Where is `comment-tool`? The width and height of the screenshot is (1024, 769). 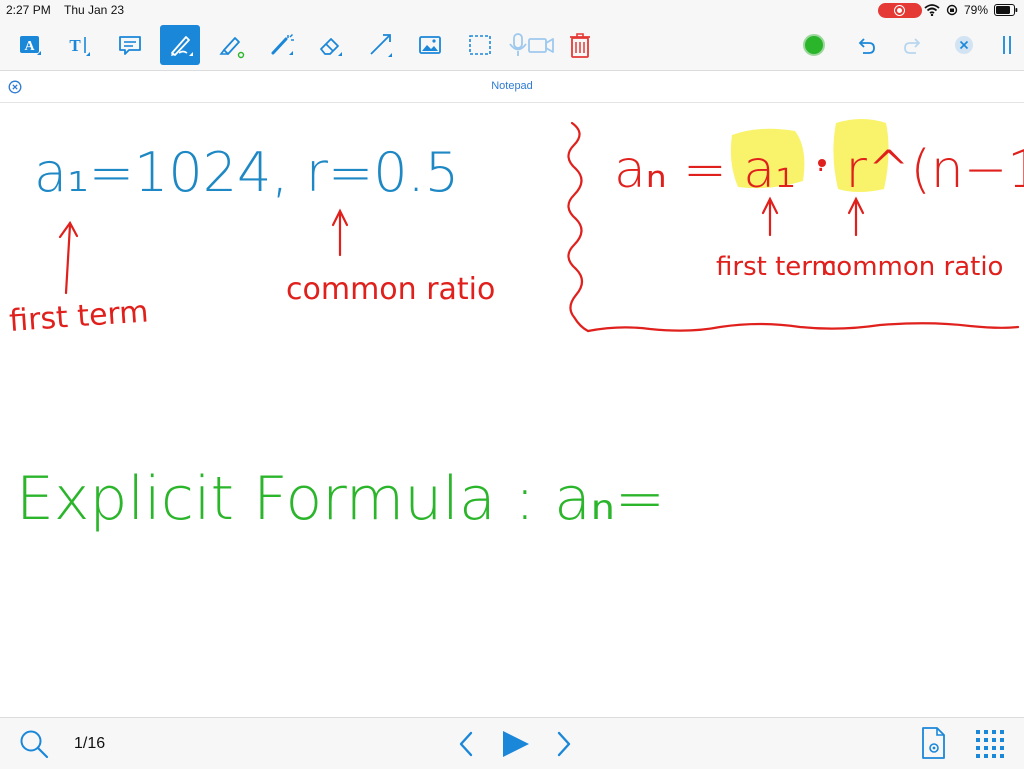 comment-tool is located at coordinates (130, 45).